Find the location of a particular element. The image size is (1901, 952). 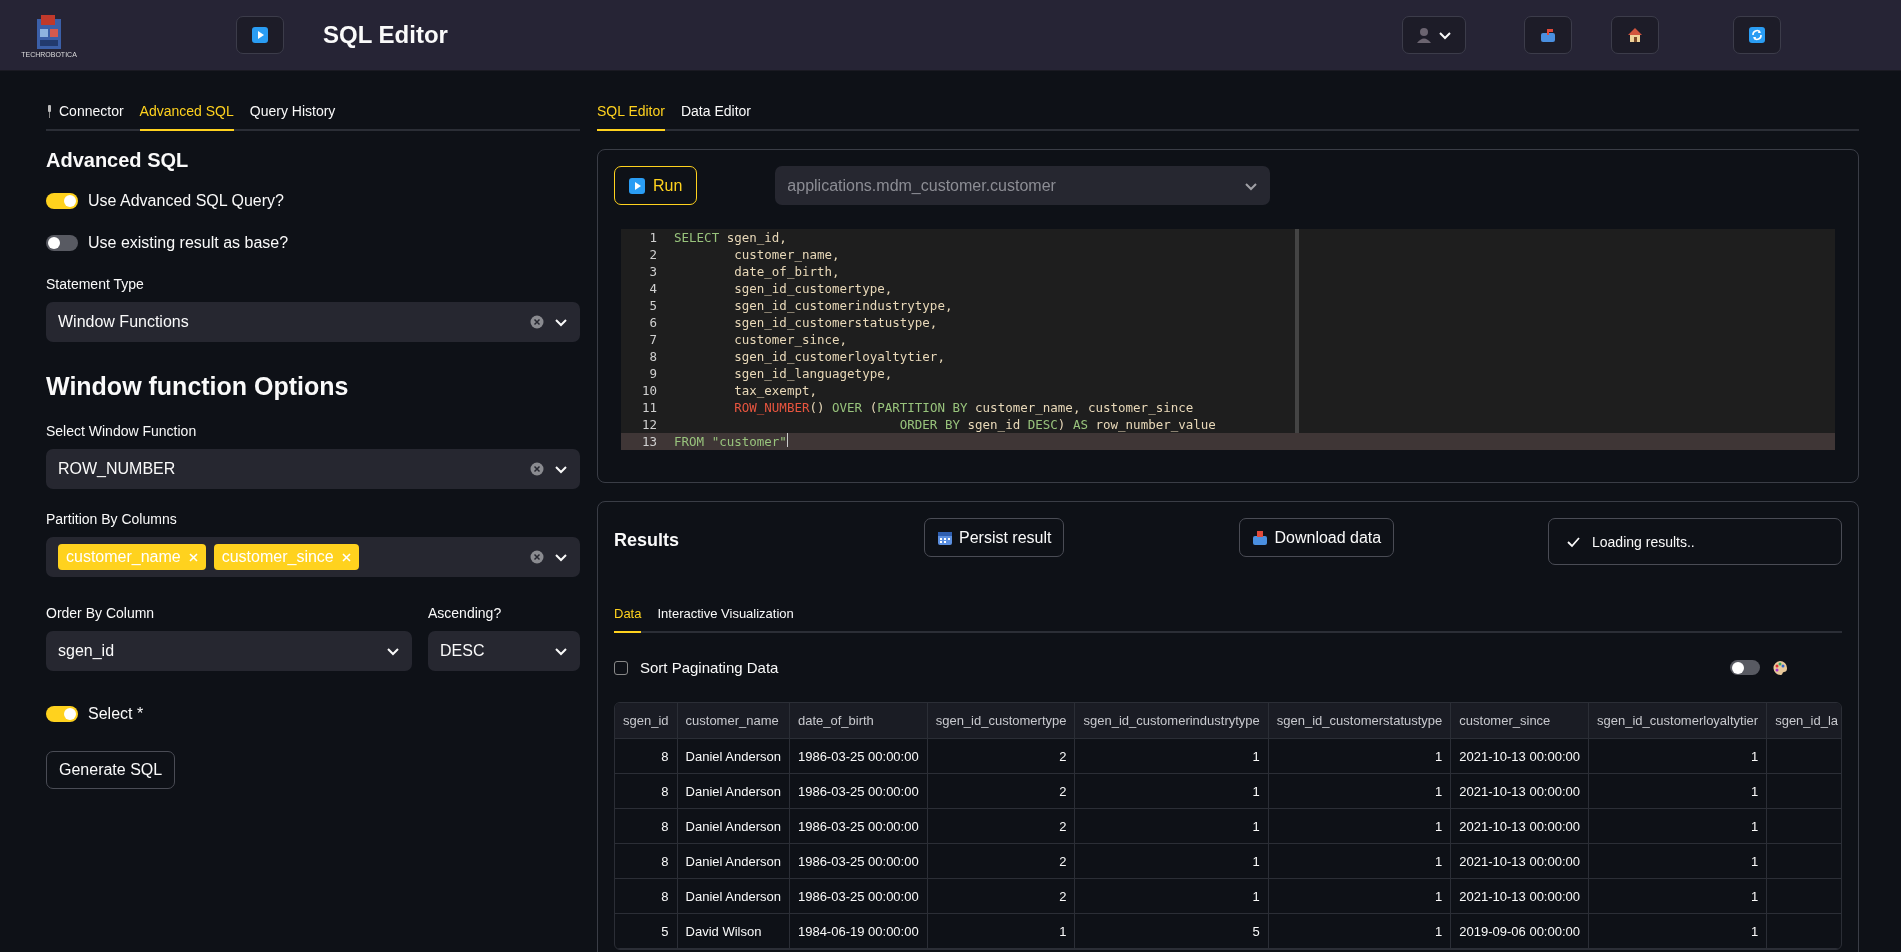

field-label: Order By Column is located at coordinates (101, 613).